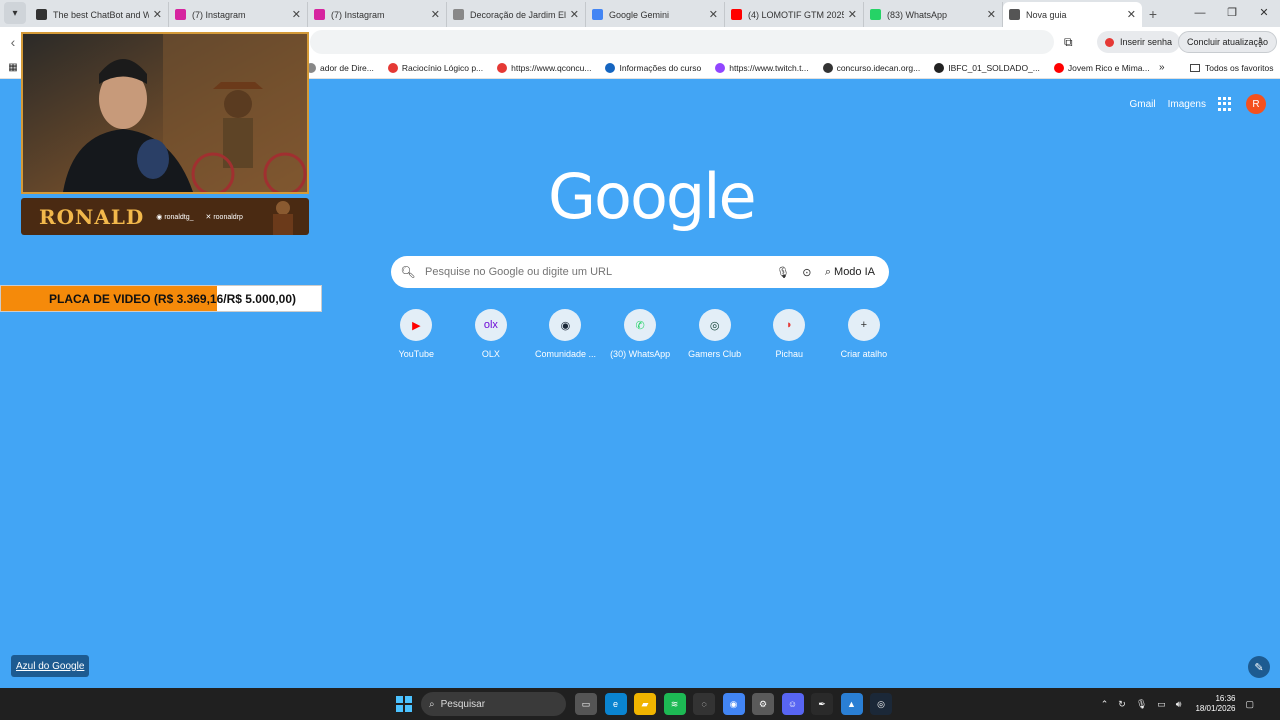 Image resolution: width=1280 pixels, height=720 pixels. I want to click on search-input, so click(598, 272).